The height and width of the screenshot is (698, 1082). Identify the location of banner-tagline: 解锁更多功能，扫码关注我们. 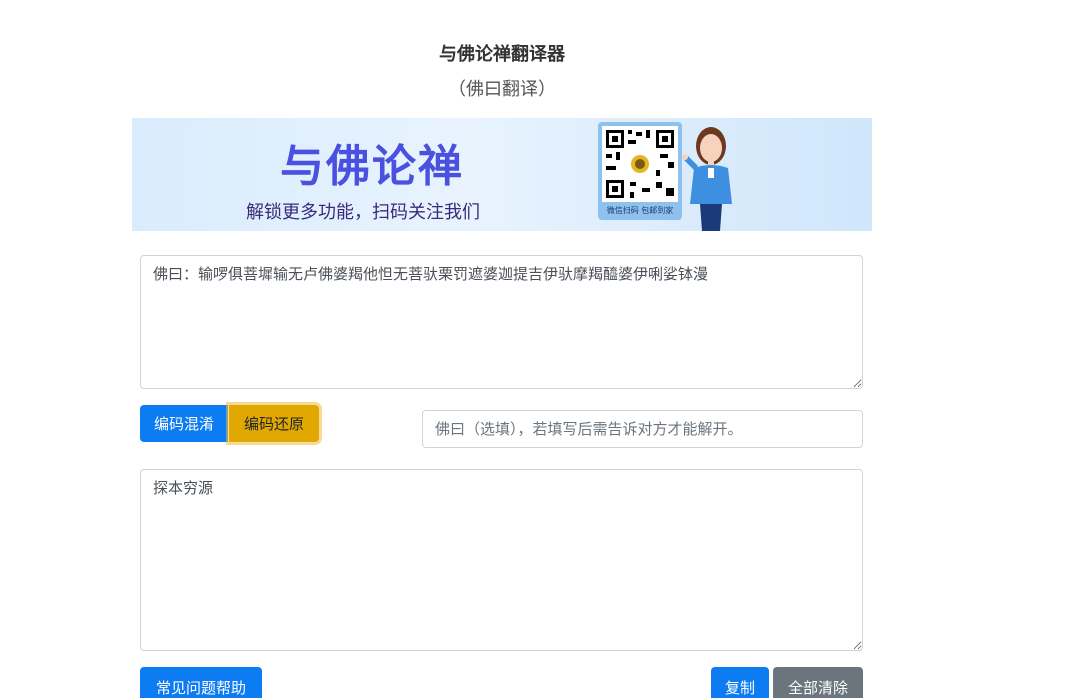
(363, 212).